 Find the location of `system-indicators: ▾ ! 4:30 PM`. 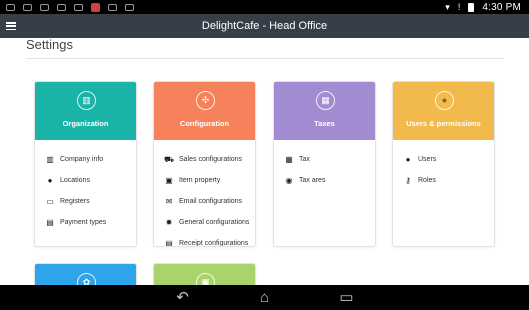

system-indicators: ▾ ! 4:30 PM is located at coordinates (483, 7).